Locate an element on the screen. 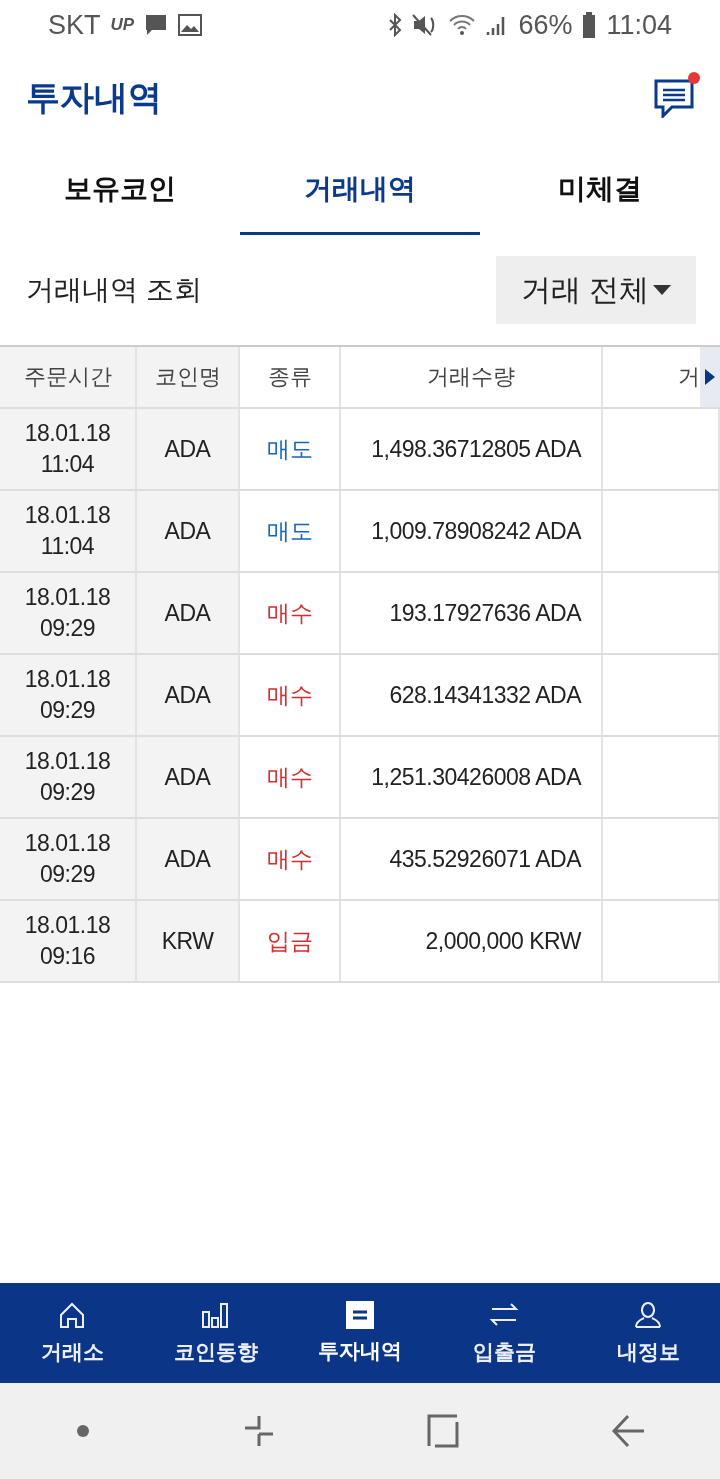 This screenshot has height=1479, width=720. nav-item: 내정보 is located at coordinates (648, 1333).